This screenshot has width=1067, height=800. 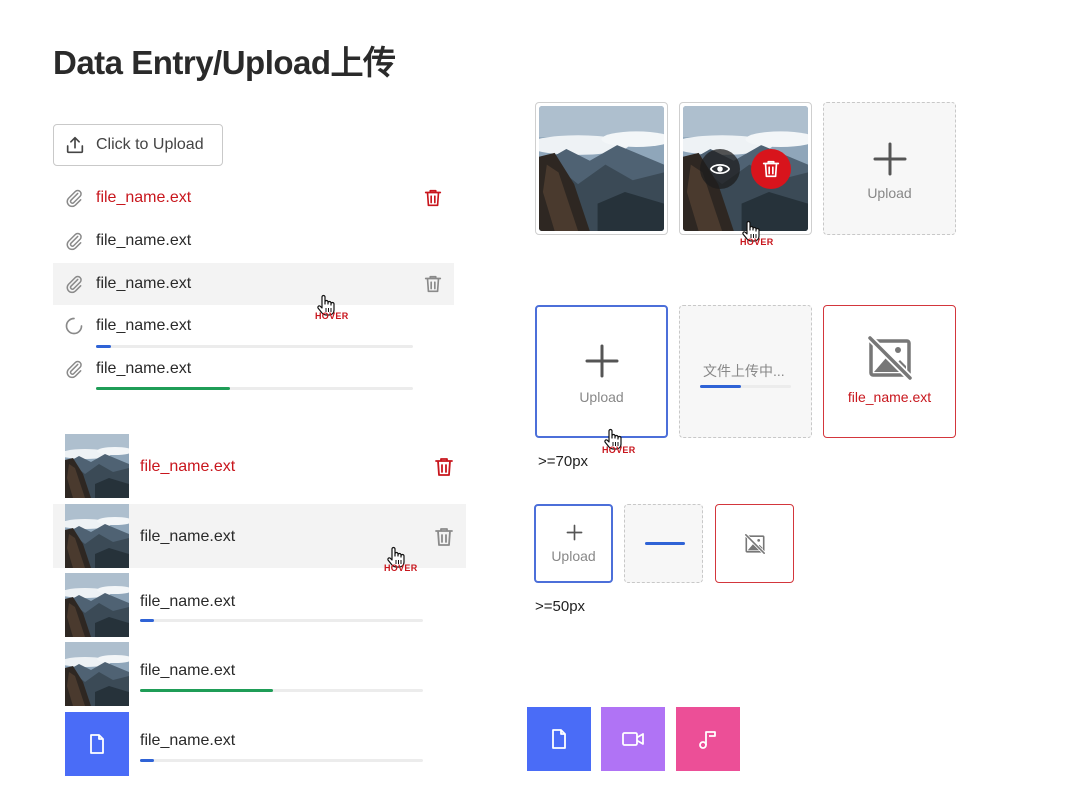 What do you see at coordinates (573, 556) in the screenshot?
I see `small-upload-label: Upload` at bounding box center [573, 556].